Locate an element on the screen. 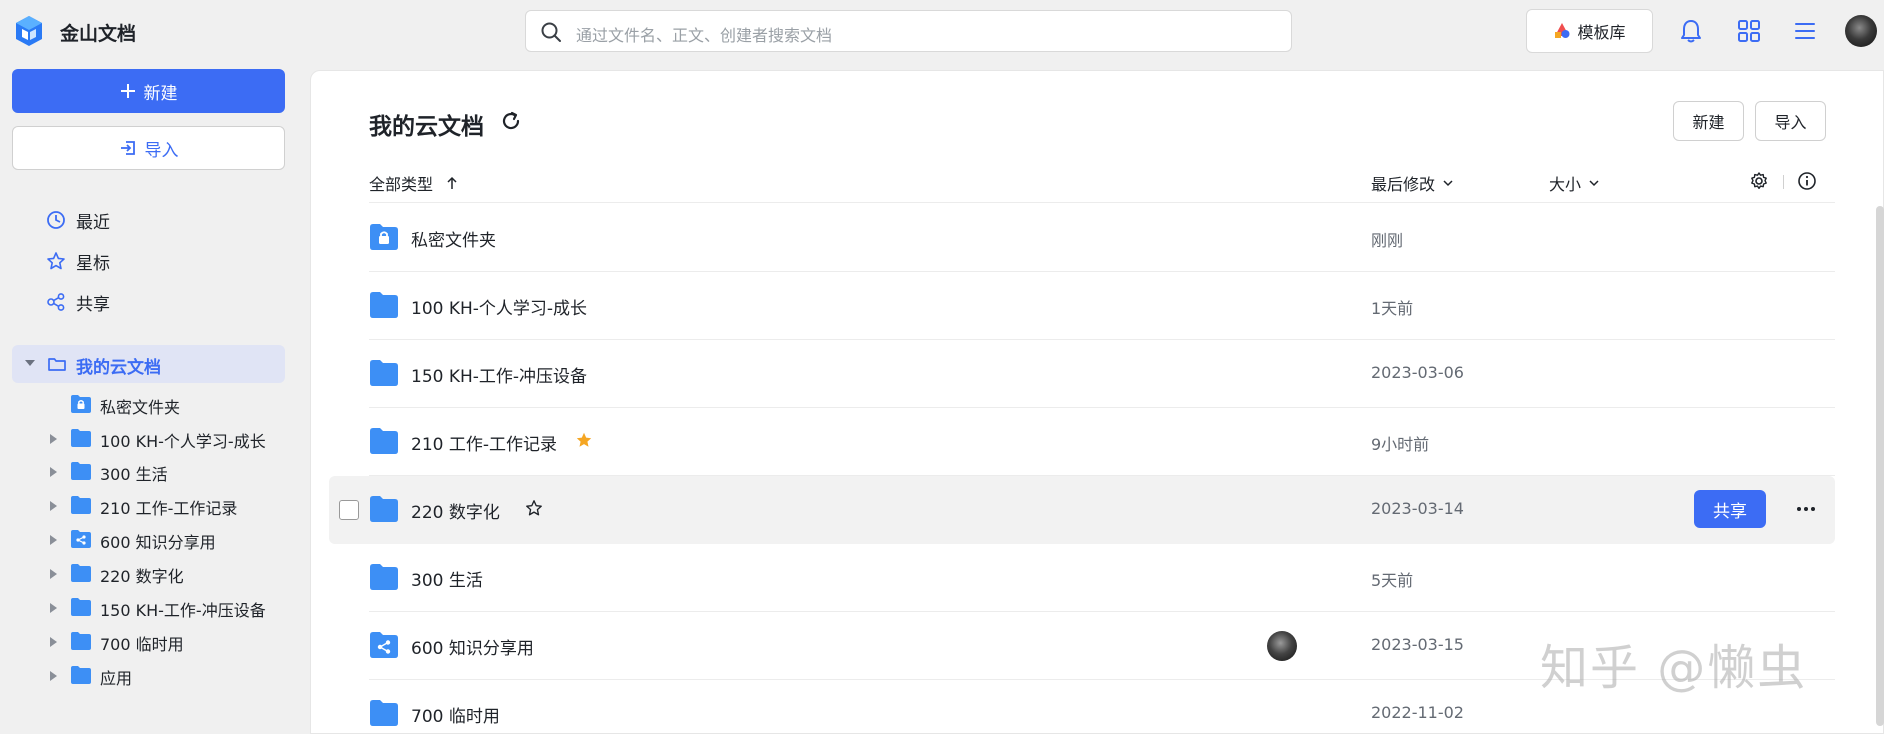 Image resolution: width=1884 pixels, height=734 pixels. header-divider is located at coordinates (1783, 182).